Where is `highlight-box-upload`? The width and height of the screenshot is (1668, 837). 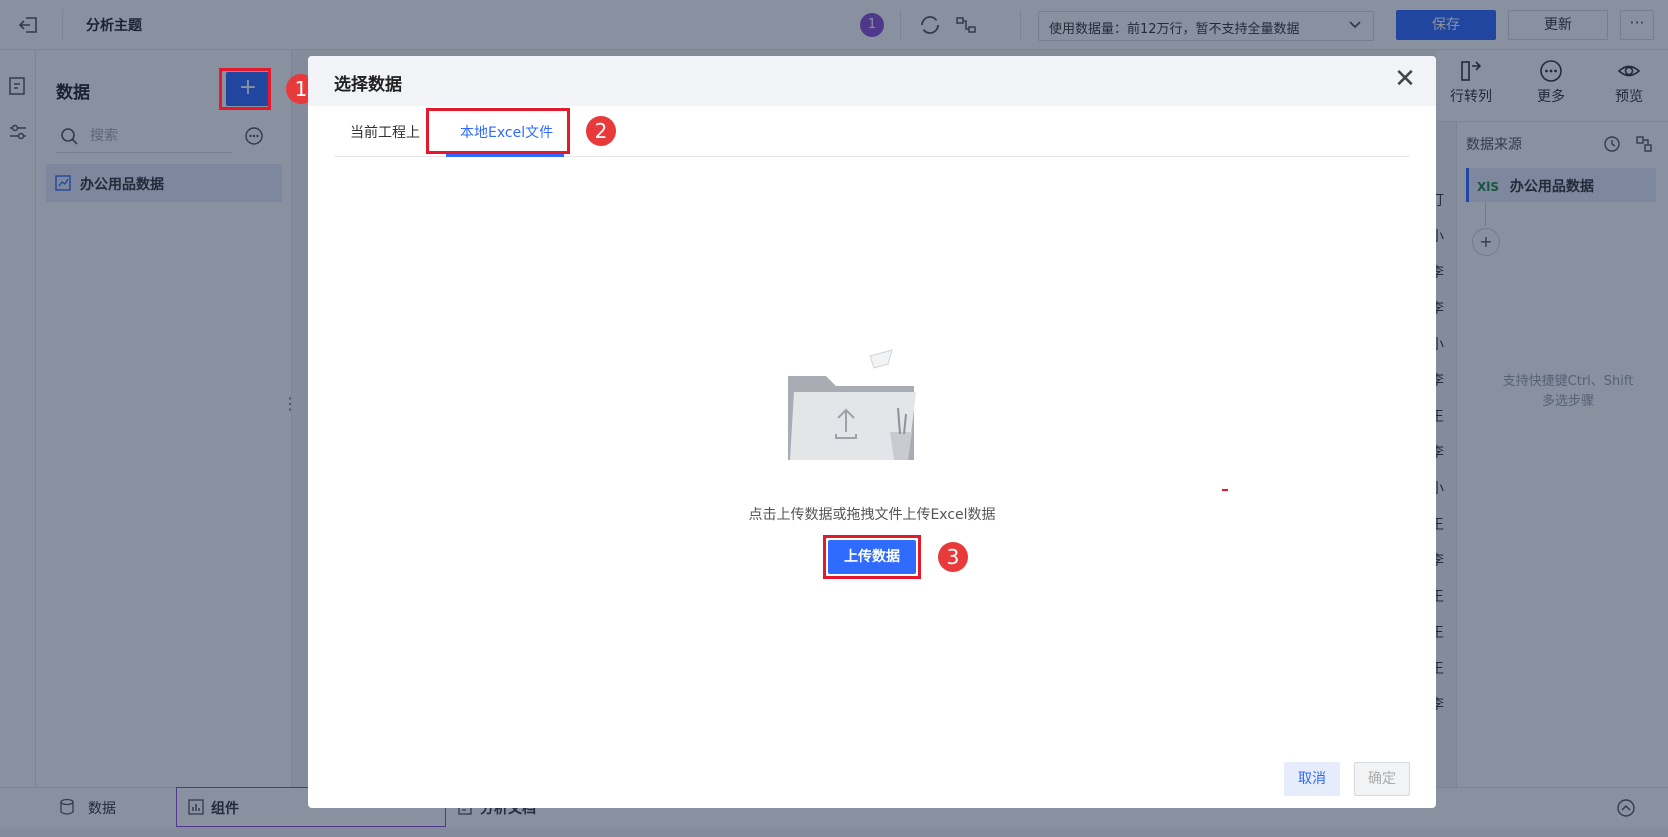
highlight-box-upload is located at coordinates (872, 557).